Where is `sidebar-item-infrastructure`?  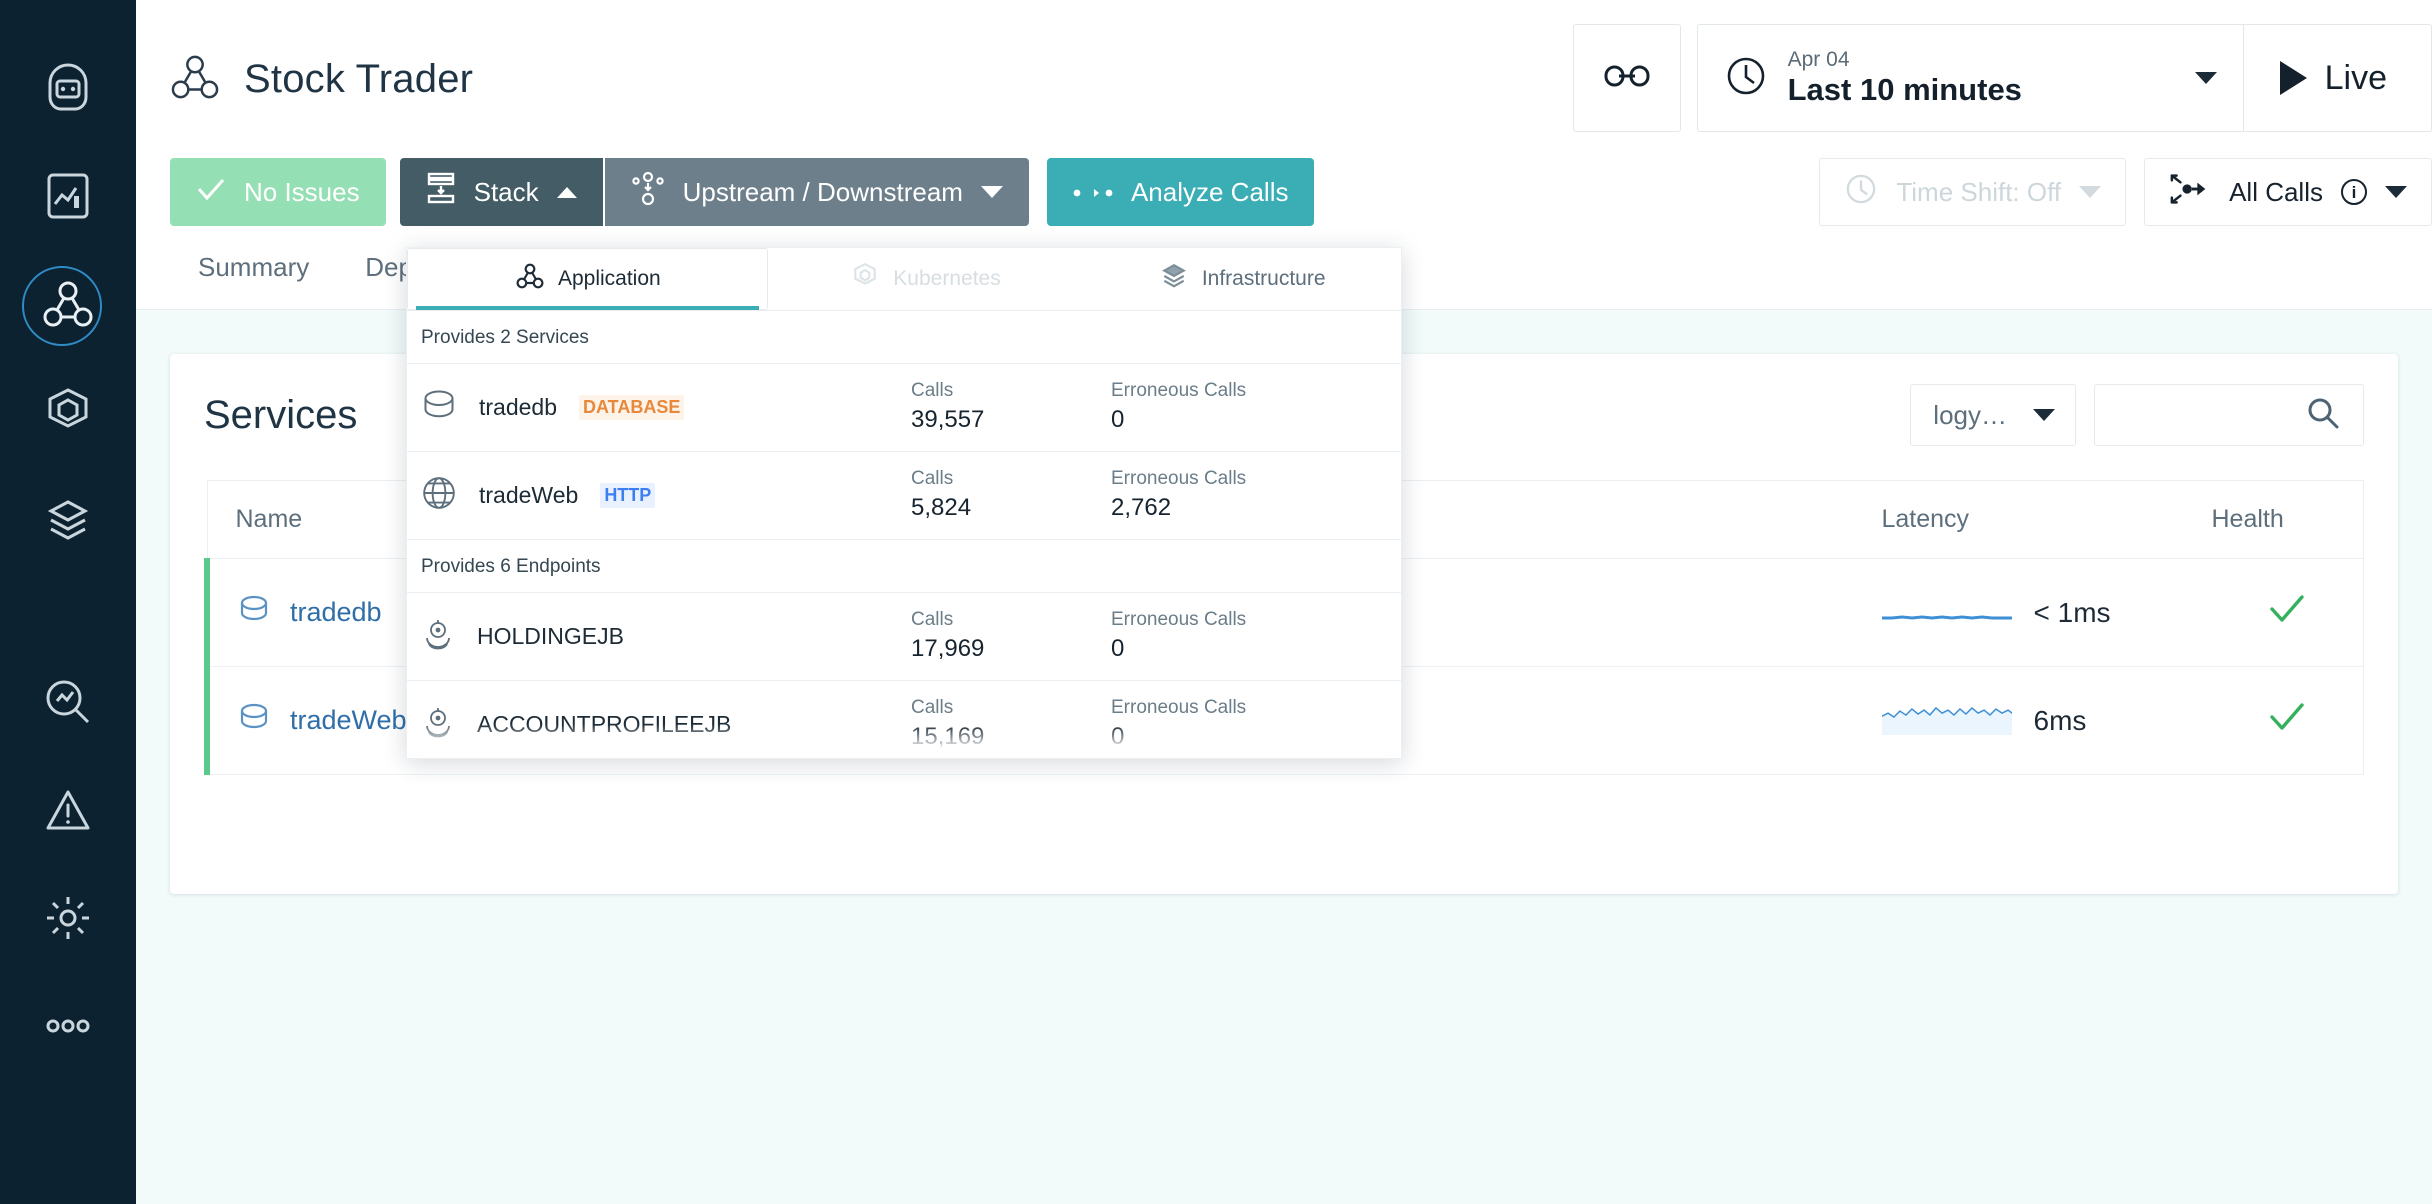 sidebar-item-infrastructure is located at coordinates (68, 520).